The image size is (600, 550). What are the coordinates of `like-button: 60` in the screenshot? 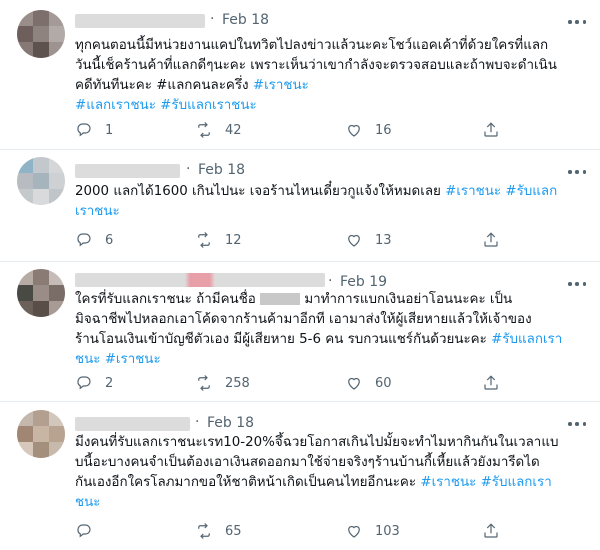 It's located at (368, 383).